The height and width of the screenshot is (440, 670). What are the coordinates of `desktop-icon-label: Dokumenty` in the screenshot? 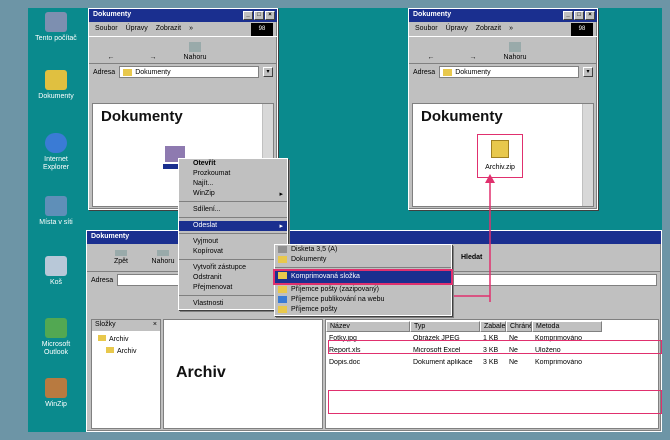 It's located at (56, 96).